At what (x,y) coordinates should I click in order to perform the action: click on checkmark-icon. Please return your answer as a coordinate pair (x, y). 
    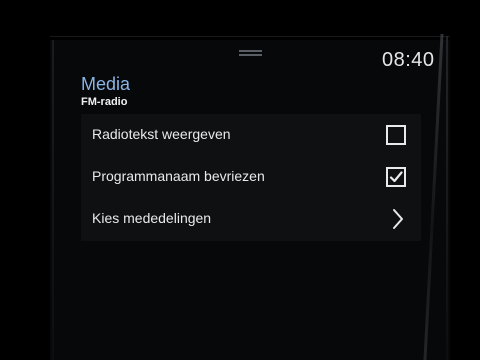
    Looking at the image, I should click on (396, 177).